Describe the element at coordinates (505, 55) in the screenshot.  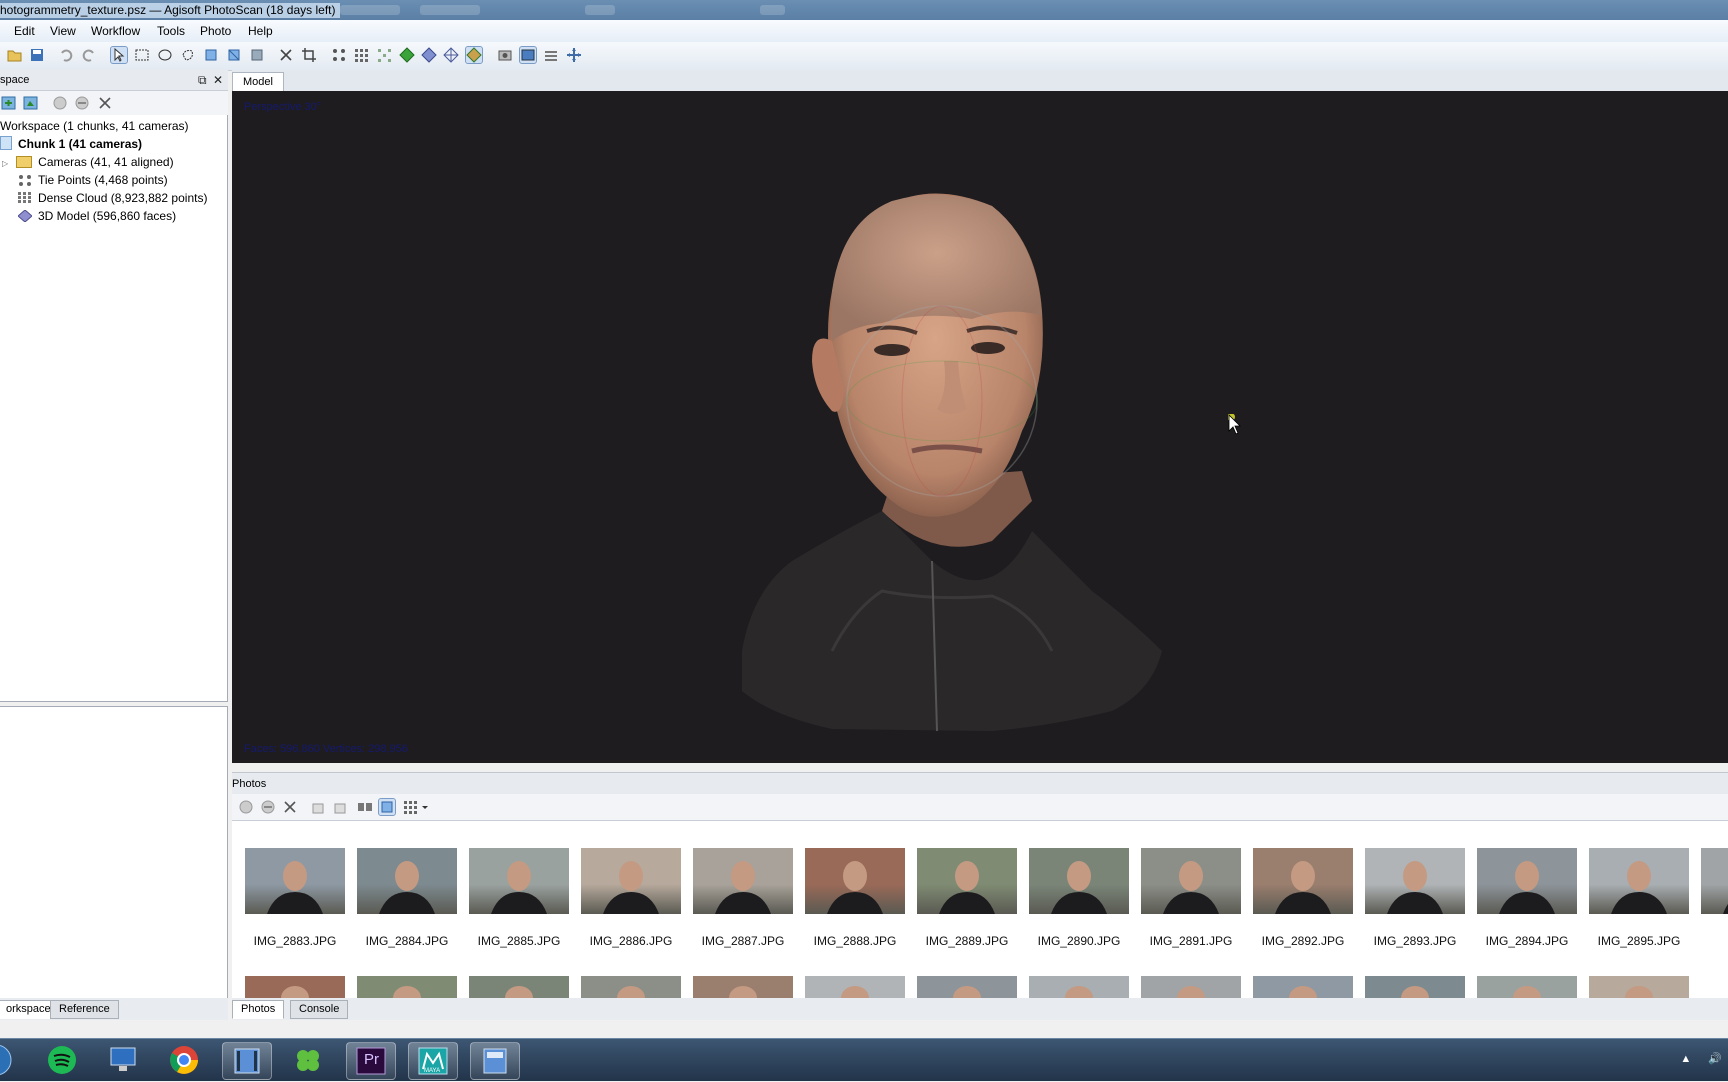
I see `show-cameras-icon` at that location.